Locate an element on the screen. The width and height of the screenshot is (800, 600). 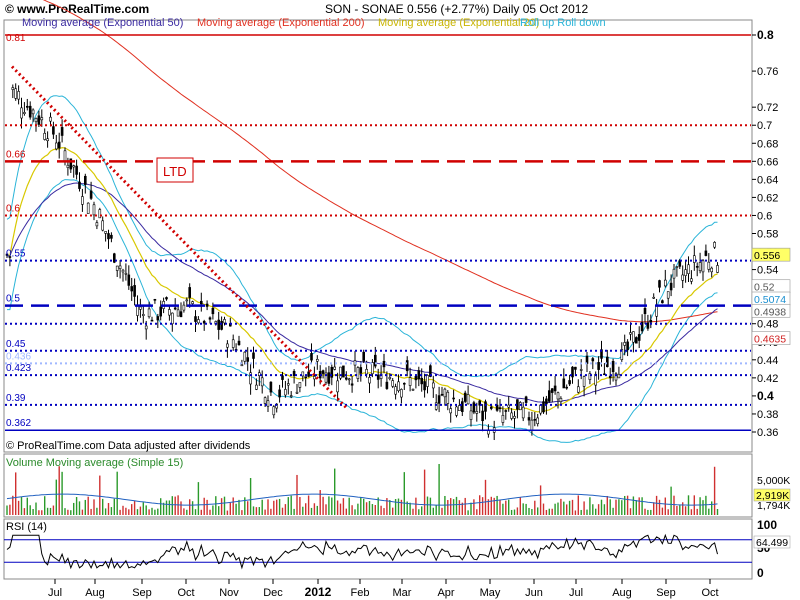
ltd-label: LTD is located at coordinates (175, 171).